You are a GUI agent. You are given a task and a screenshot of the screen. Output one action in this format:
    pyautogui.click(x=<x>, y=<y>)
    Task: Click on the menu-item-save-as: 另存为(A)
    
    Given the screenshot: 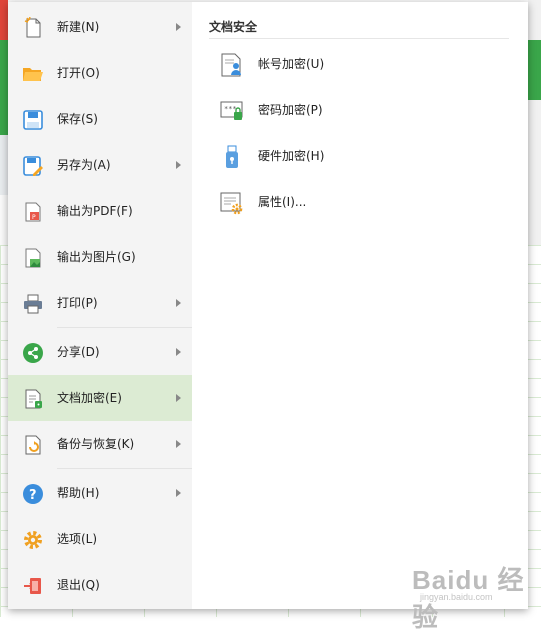 What is the action you would take?
    pyautogui.click(x=100, y=165)
    